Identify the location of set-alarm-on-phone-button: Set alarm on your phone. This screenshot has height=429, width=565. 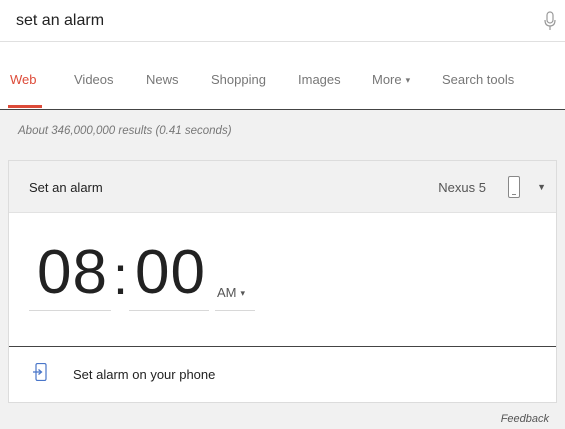
(282, 375).